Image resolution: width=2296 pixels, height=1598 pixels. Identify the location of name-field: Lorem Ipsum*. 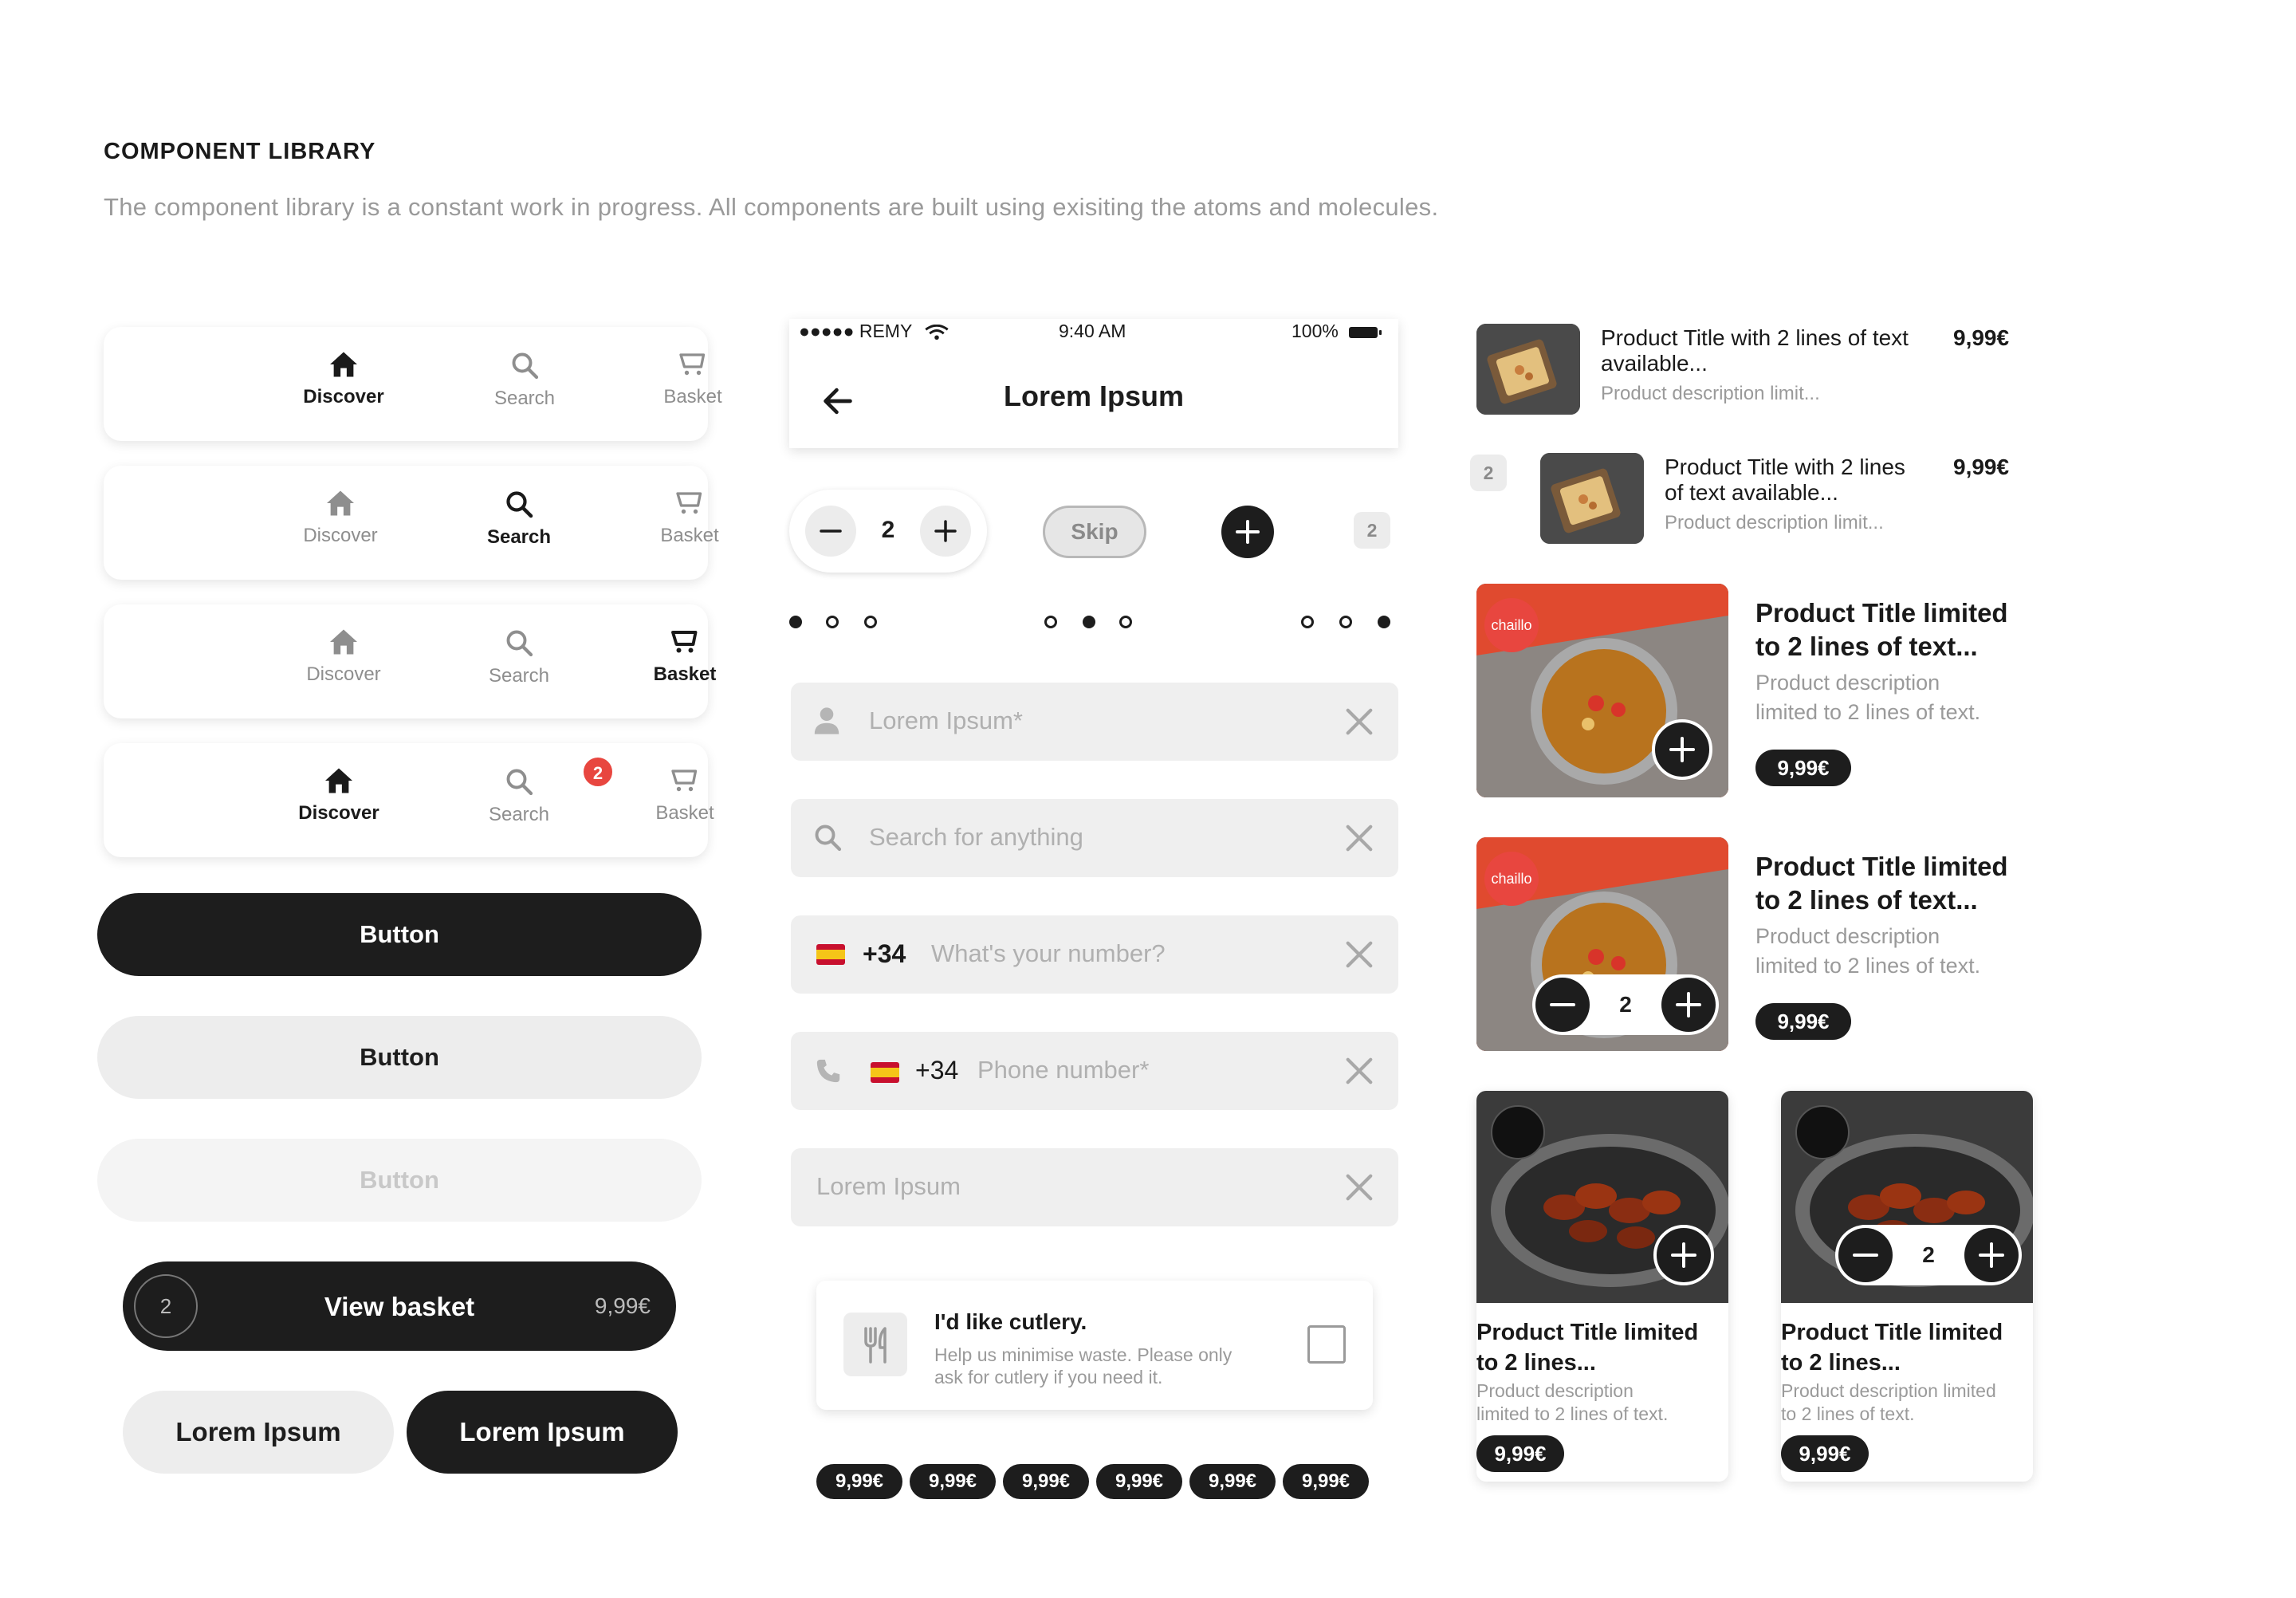
(1094, 722).